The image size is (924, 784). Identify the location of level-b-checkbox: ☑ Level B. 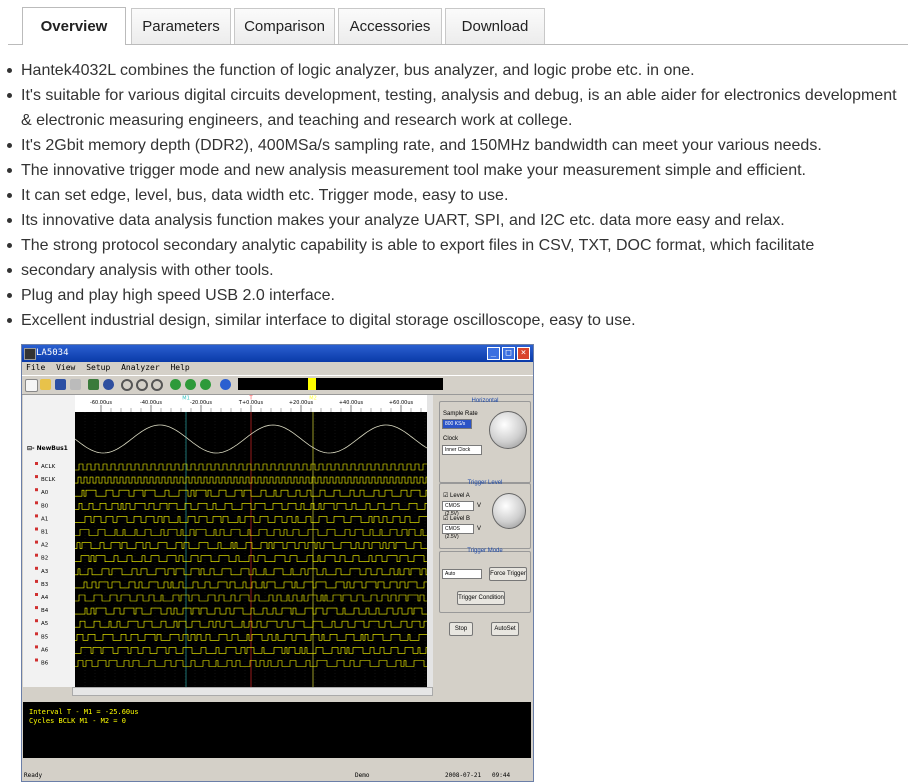
(456, 518).